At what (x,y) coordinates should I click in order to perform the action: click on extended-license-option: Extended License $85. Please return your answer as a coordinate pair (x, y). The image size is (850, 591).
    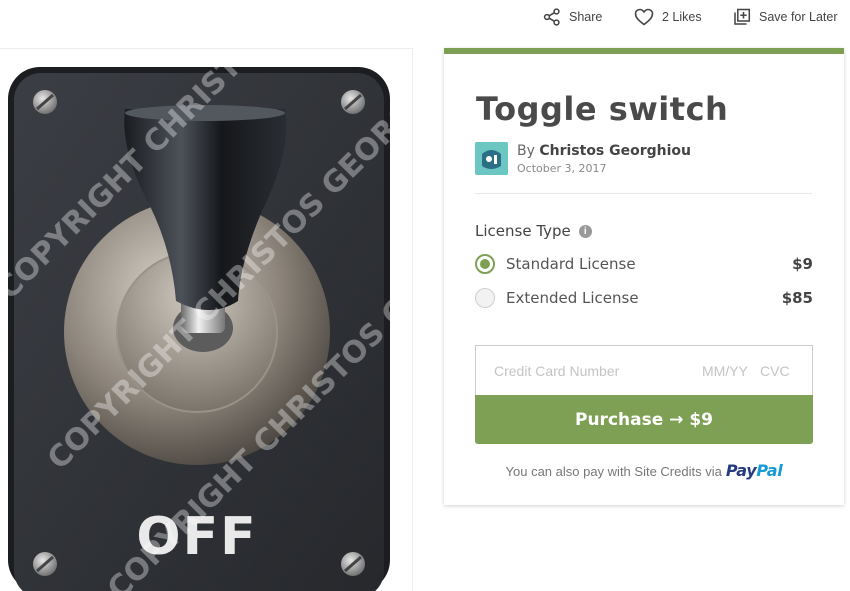
    Looking at the image, I should click on (644, 298).